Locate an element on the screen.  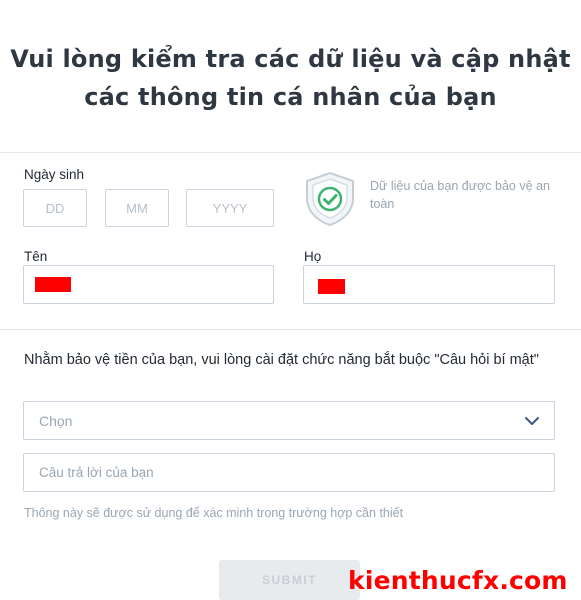
birth-year-field: YYYY is located at coordinates (230, 208).